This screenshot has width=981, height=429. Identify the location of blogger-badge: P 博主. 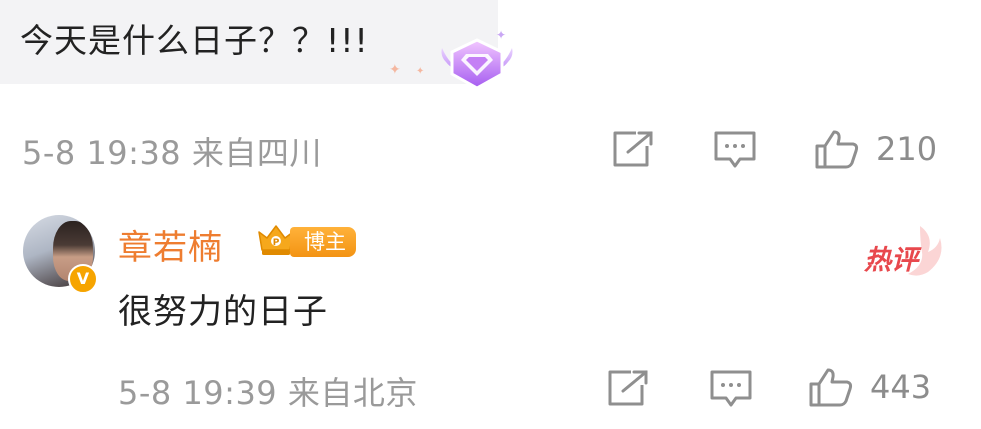
(306, 242).